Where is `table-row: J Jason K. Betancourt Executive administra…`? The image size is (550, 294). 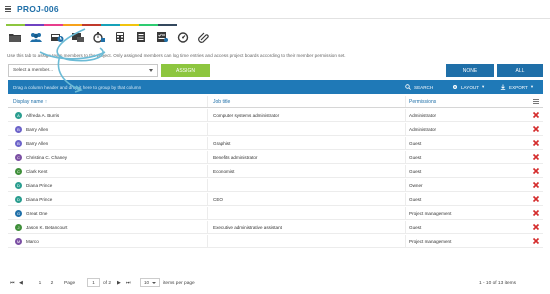
table-row: J Jason K. Betancourt Executive administra… is located at coordinates (275, 227).